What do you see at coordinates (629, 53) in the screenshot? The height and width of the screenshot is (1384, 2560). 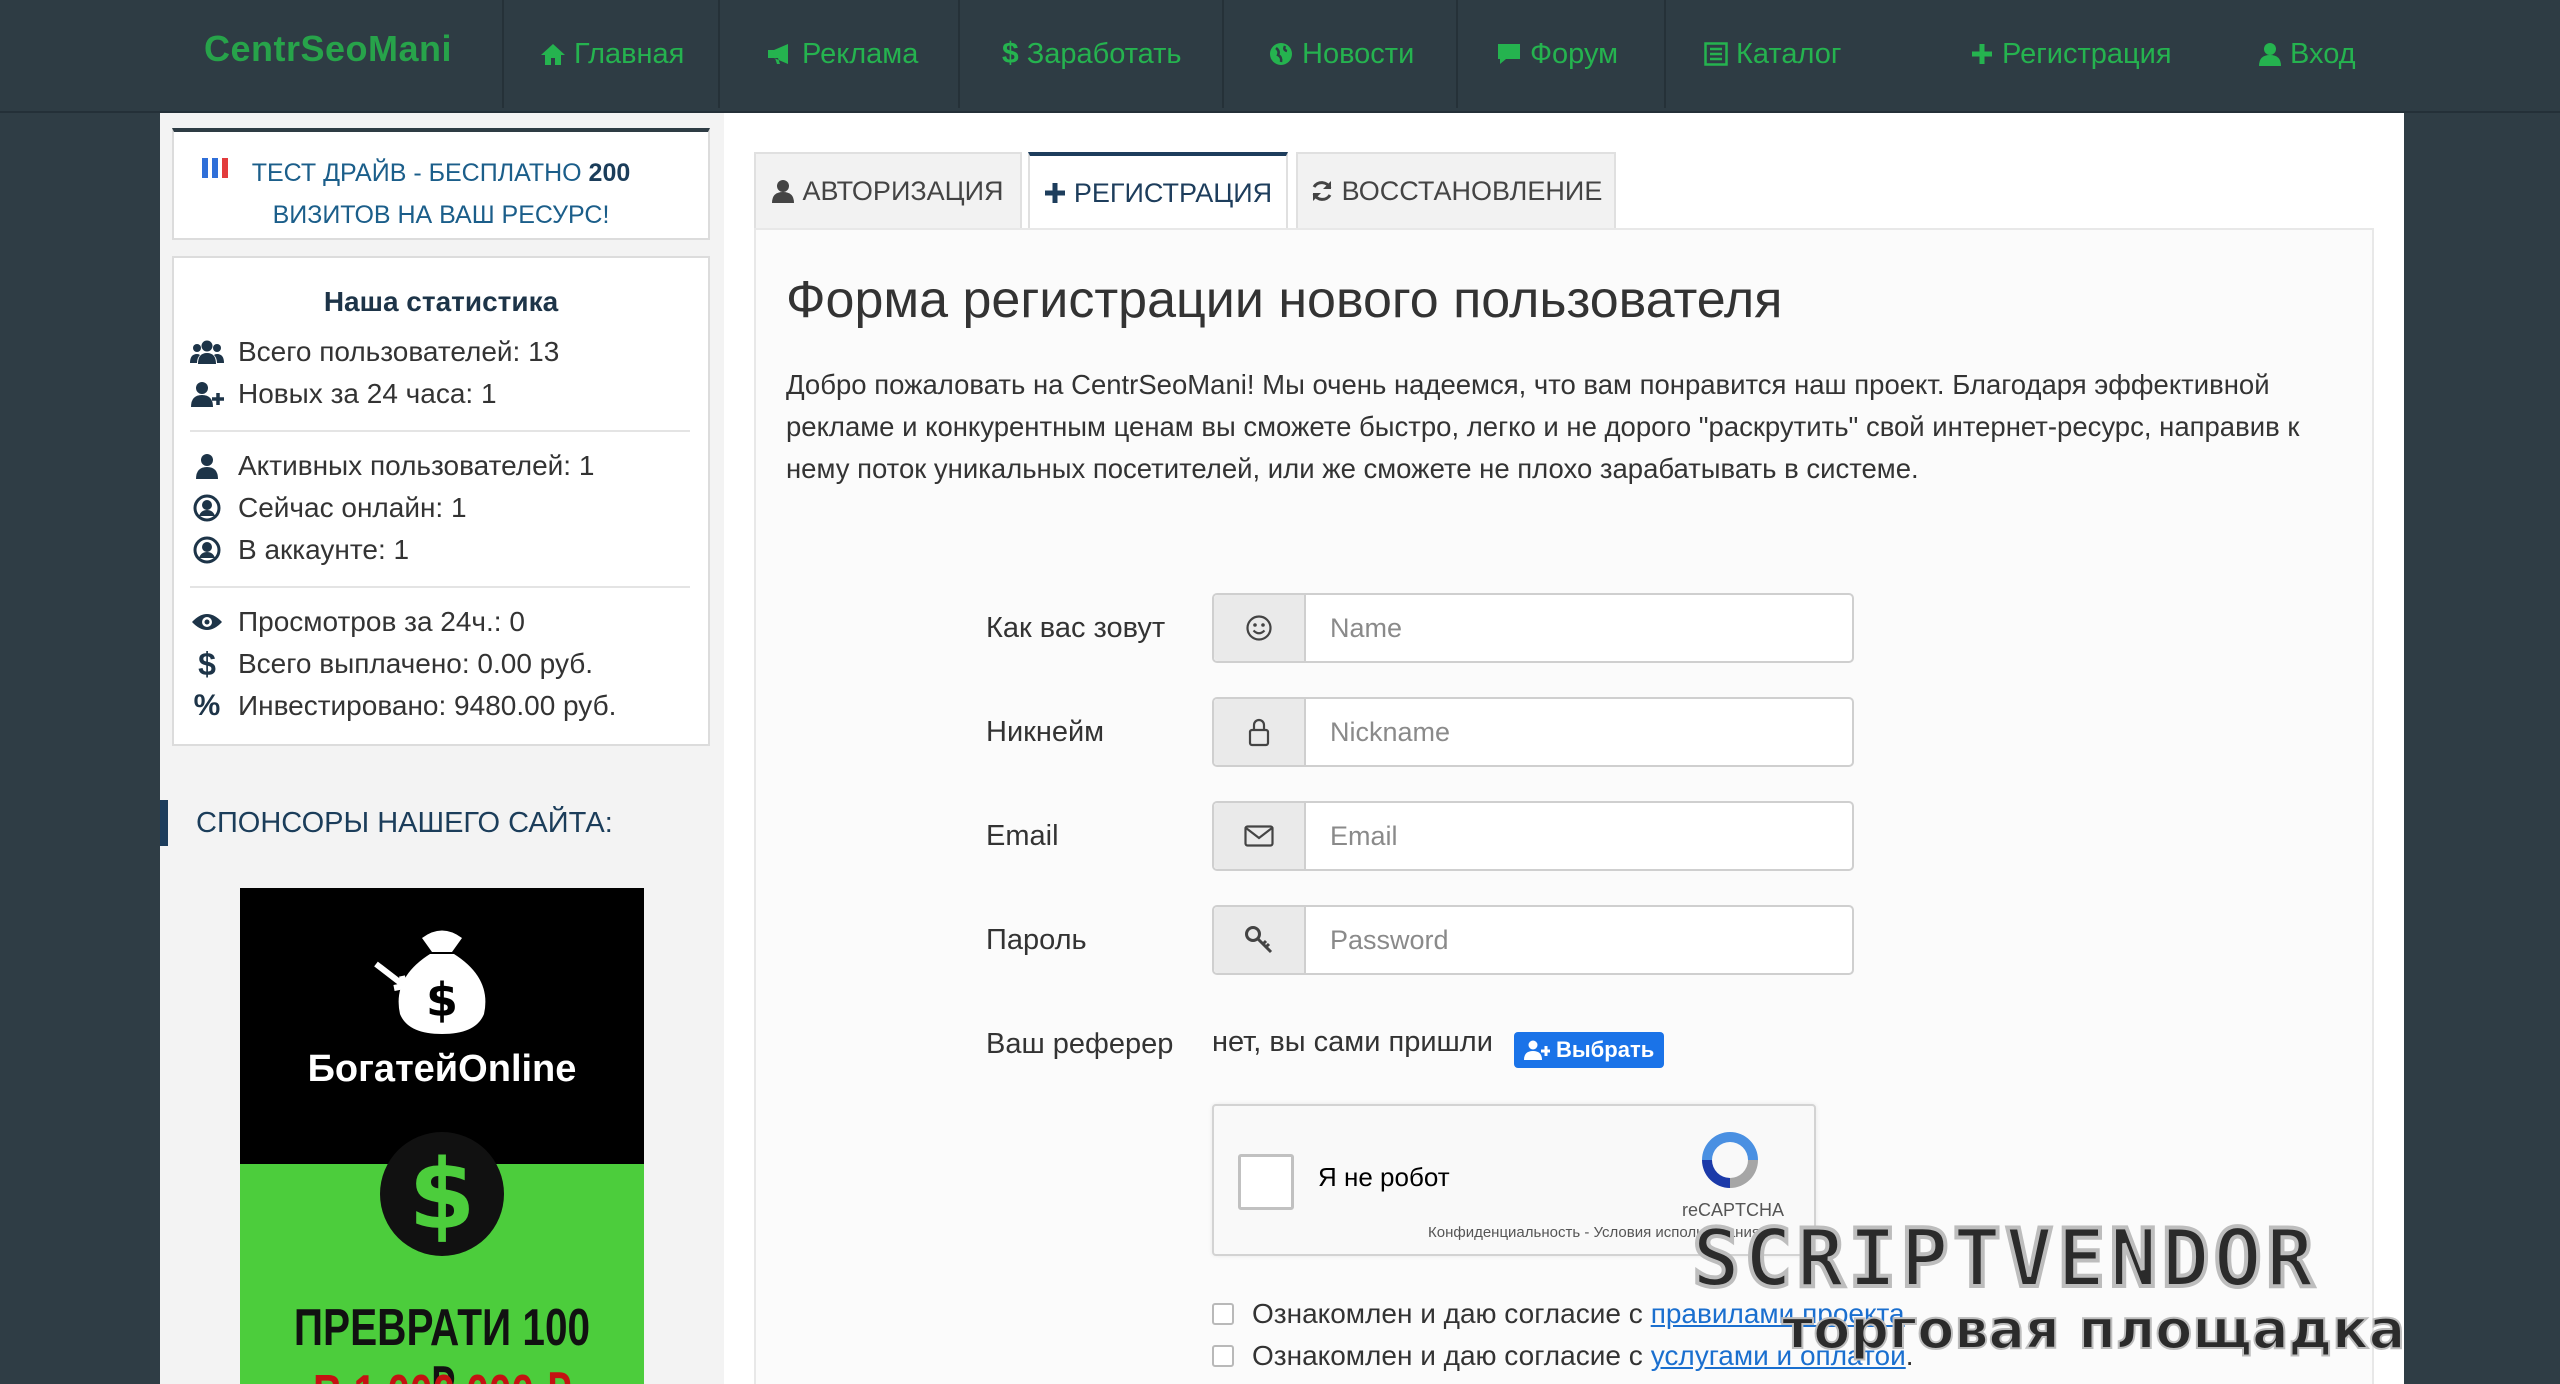 I see `nav-label: Главная` at bounding box center [629, 53].